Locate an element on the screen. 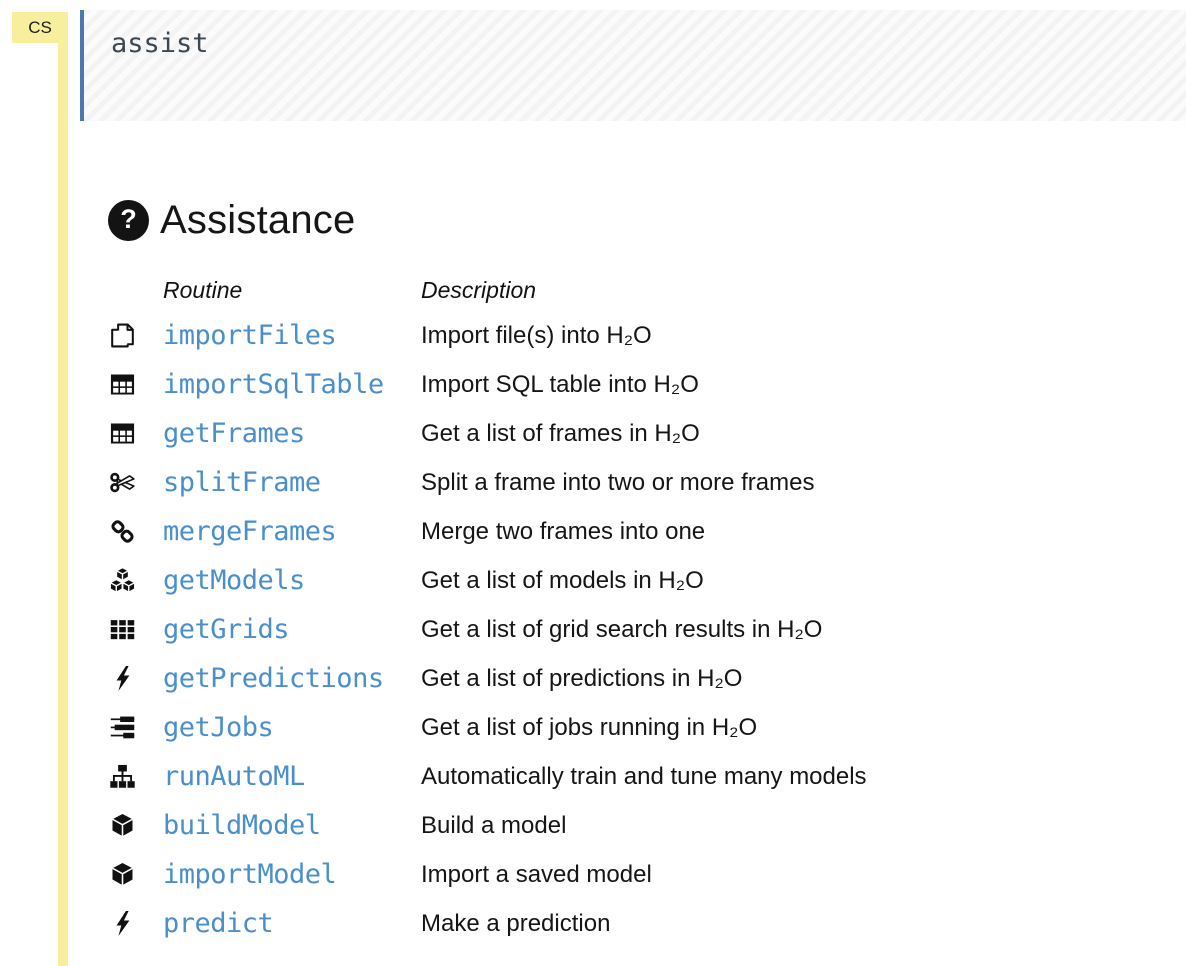 The image size is (1186, 966). routine-description: Build a model is located at coordinates (494, 825).